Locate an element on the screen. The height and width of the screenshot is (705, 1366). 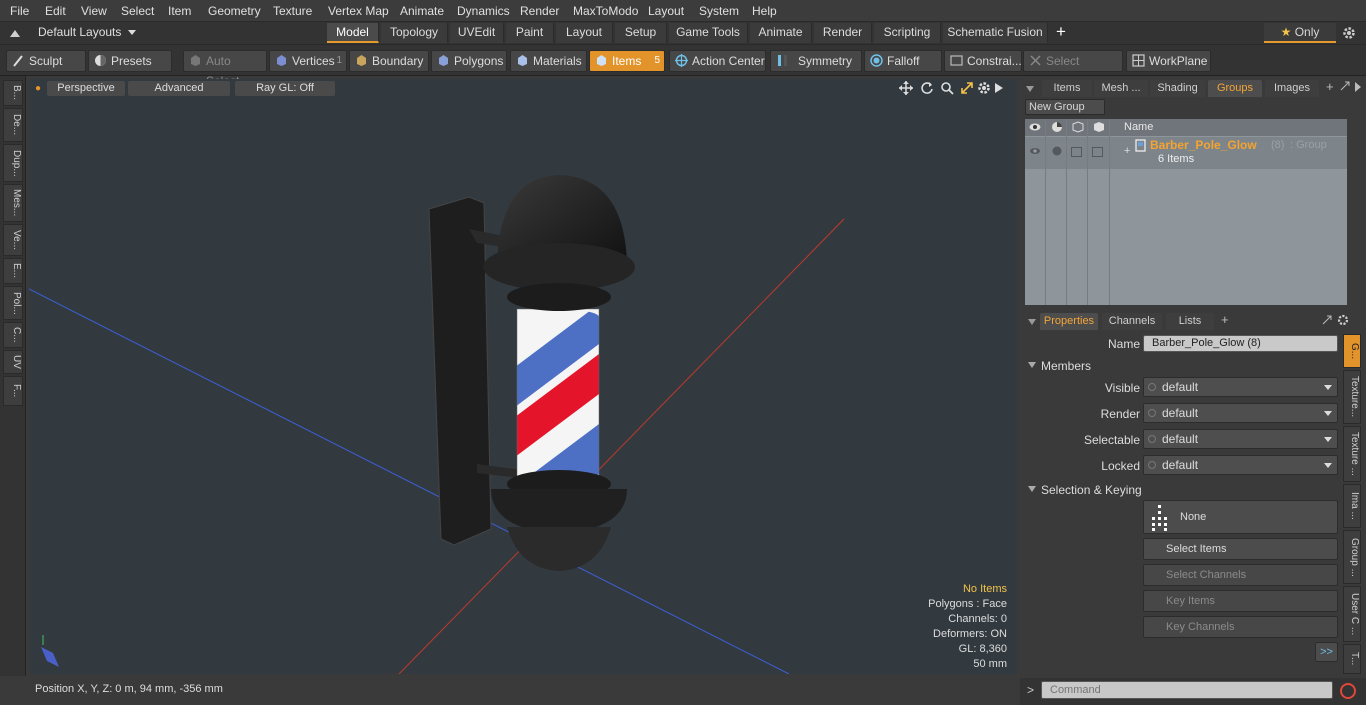
tab-uvedit: UVEdit is located at coordinates (477, 33).